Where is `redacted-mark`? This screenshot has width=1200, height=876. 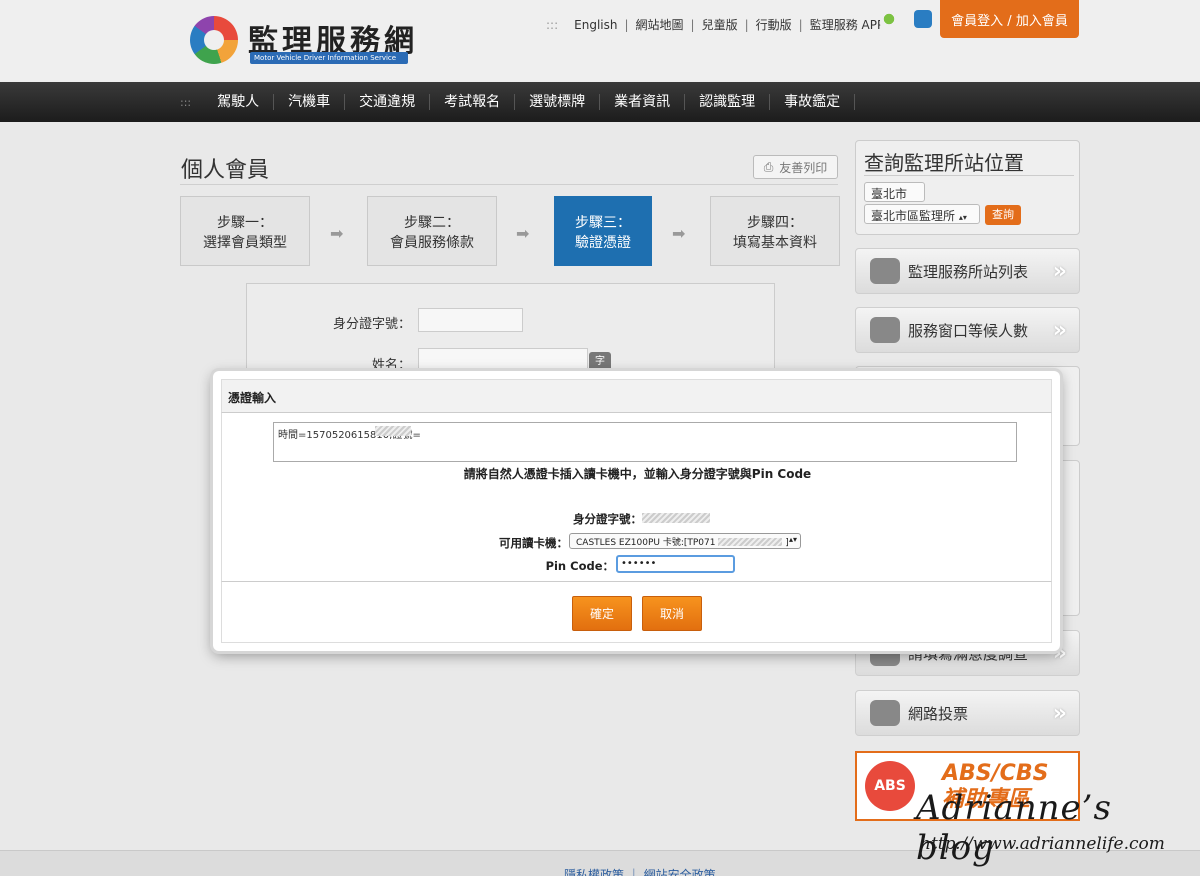 redacted-mark is located at coordinates (393, 431).